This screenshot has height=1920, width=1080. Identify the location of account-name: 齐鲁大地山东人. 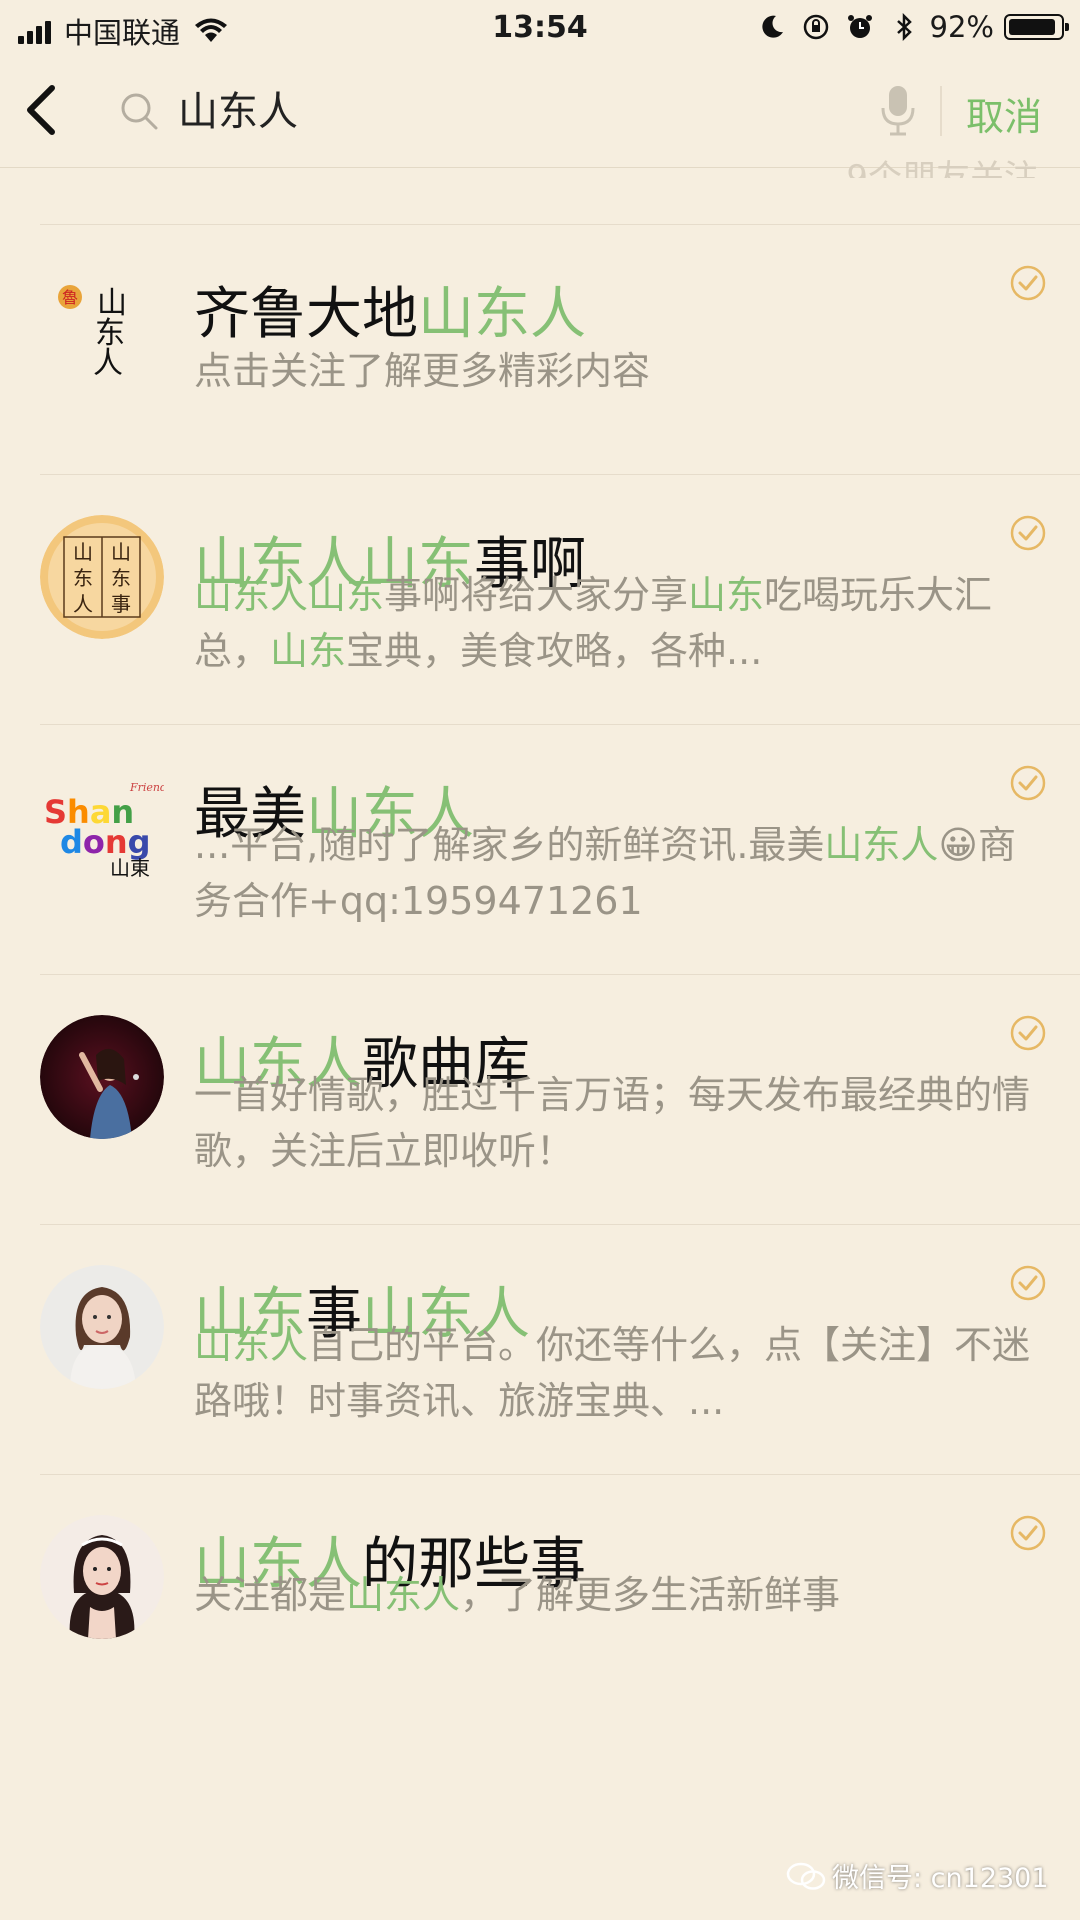
(390, 309).